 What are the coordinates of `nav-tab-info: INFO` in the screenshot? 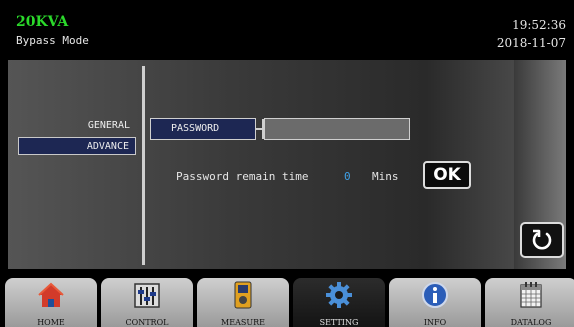 It's located at (435, 302).